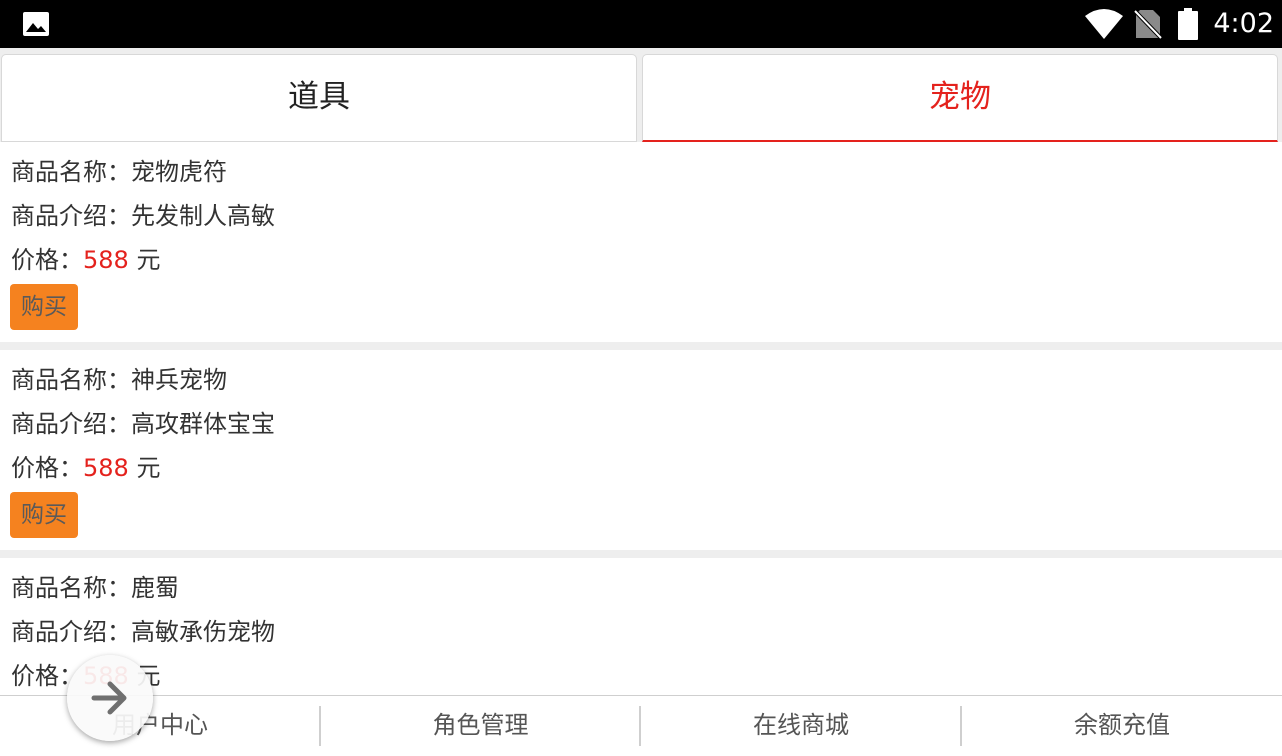  I want to click on nav-balance-recharge: 余额充值, so click(1122, 726).